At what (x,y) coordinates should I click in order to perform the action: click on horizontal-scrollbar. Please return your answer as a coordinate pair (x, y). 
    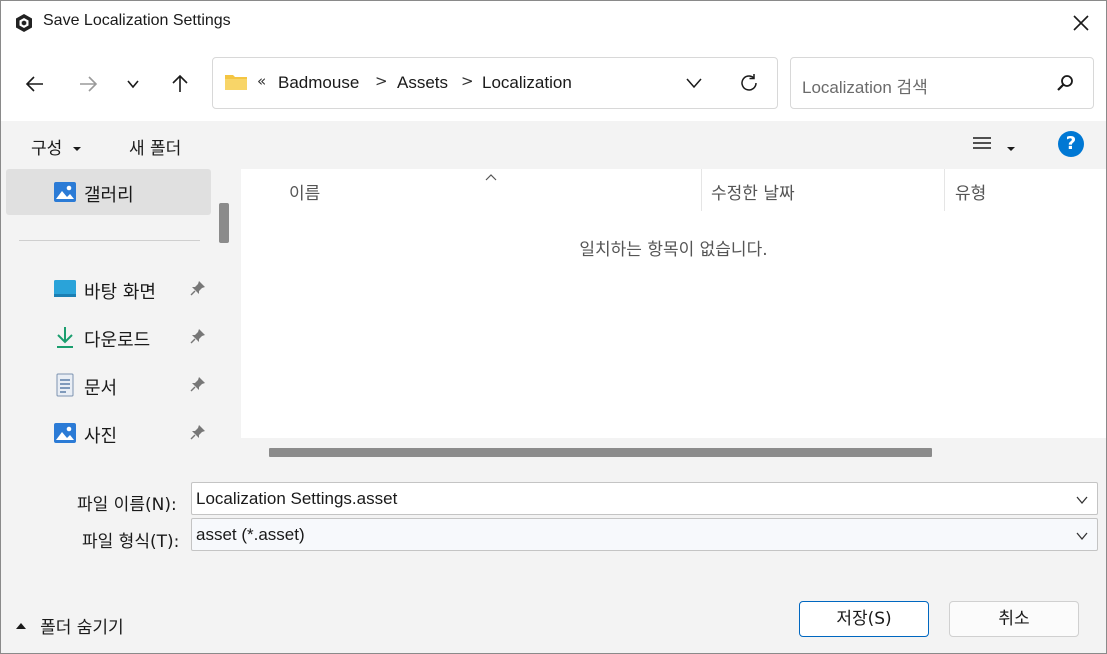
    Looking at the image, I should click on (673, 451).